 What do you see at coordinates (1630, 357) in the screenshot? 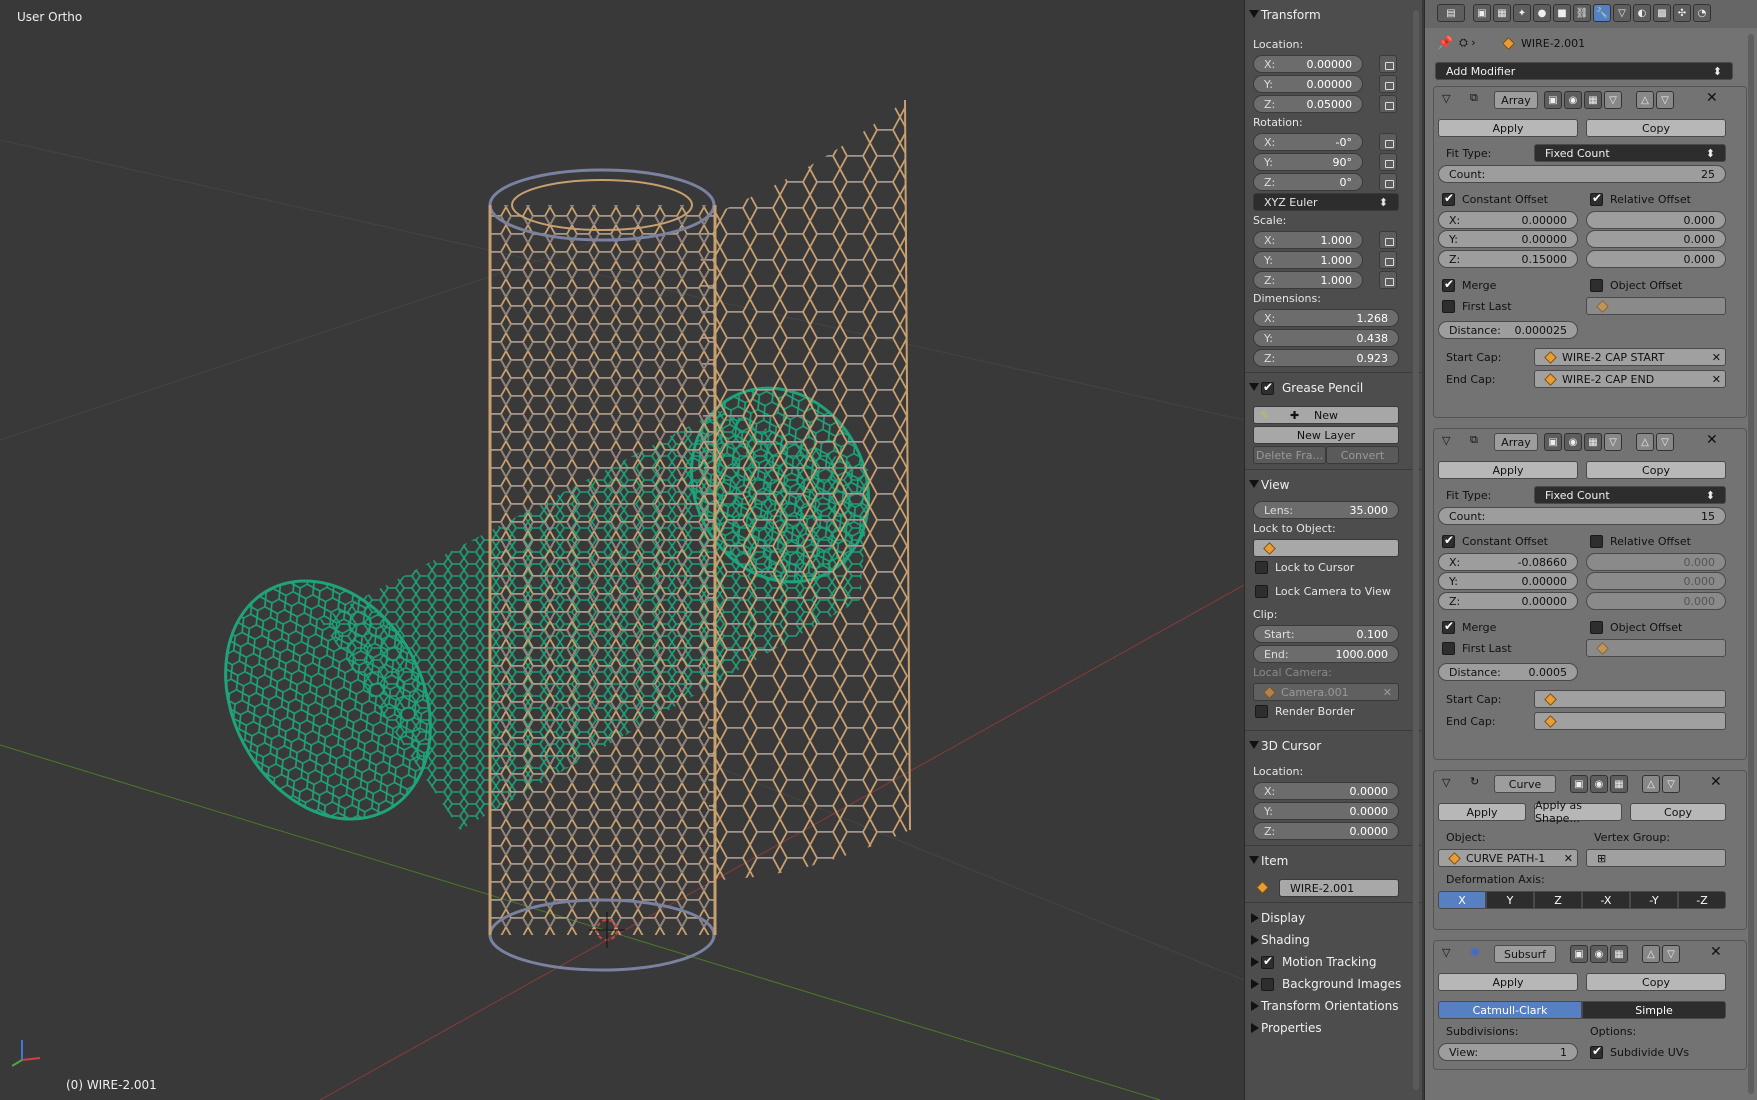
I see `start-cap-field: WIRE-2 CAP START ✕` at bounding box center [1630, 357].